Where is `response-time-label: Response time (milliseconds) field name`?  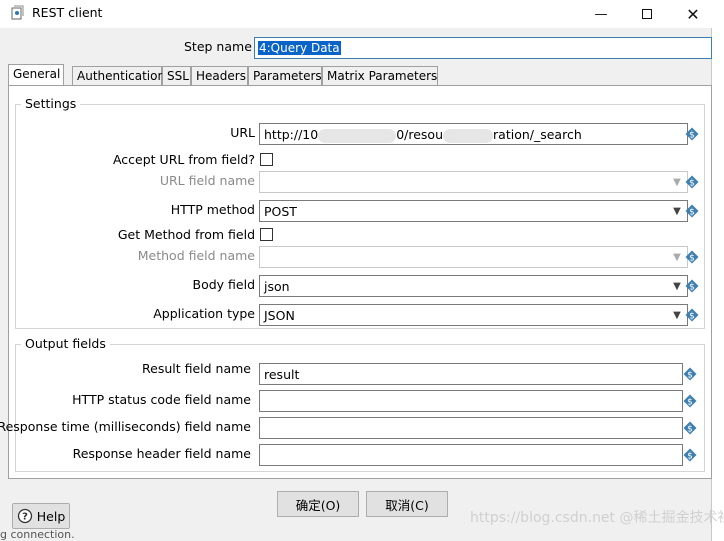 response-time-label: Response time (milliseconds) field name is located at coordinates (125, 426).